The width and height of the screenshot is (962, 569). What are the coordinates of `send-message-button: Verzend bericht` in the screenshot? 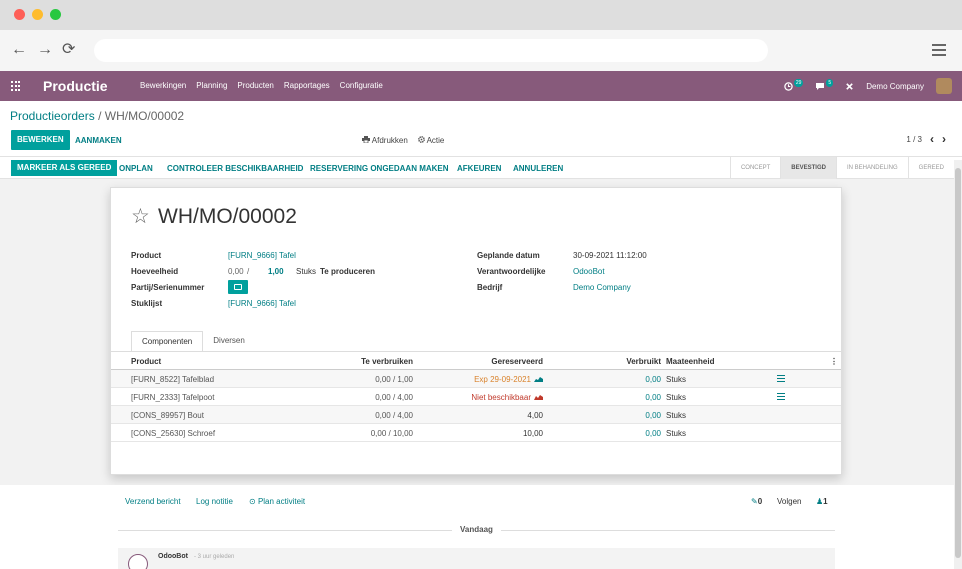 It's located at (153, 501).